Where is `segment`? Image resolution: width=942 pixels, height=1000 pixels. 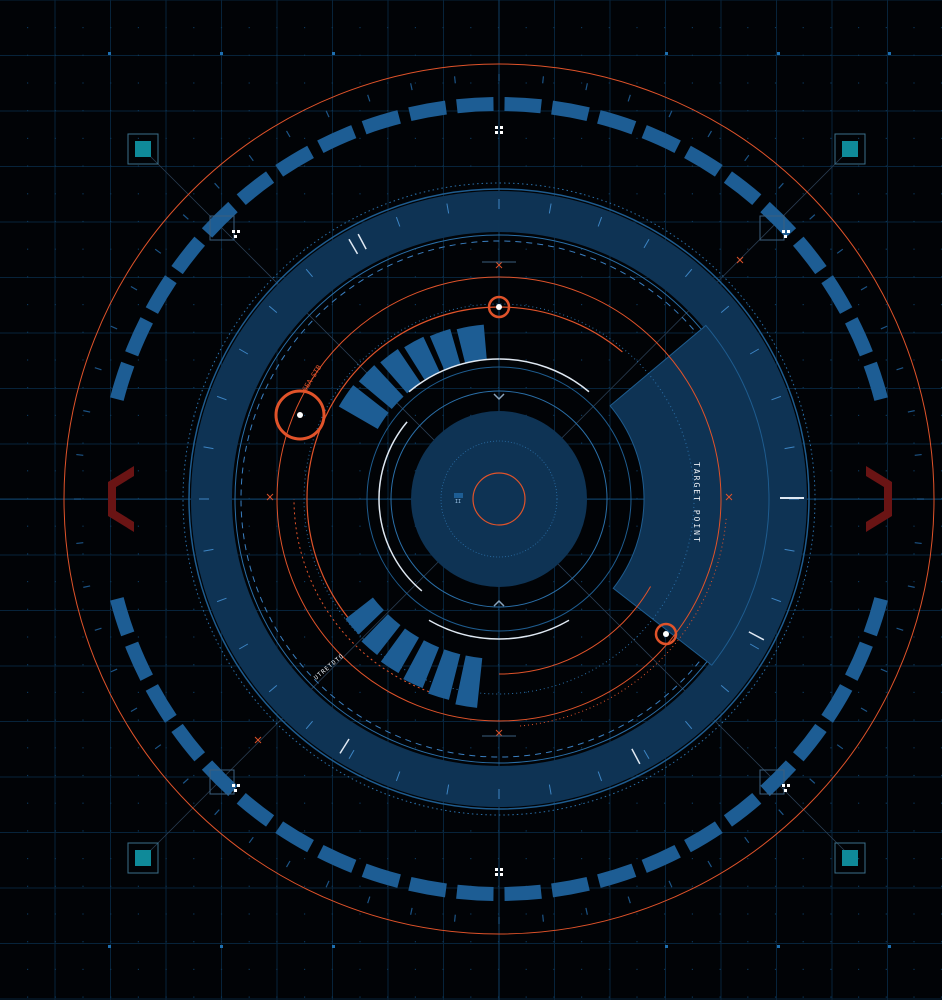
segment is located at coordinates (475, 892).